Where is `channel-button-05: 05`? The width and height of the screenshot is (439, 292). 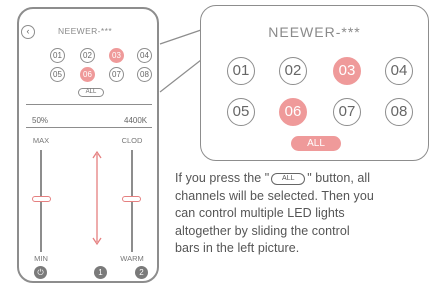 channel-button-05: 05 is located at coordinates (241, 112).